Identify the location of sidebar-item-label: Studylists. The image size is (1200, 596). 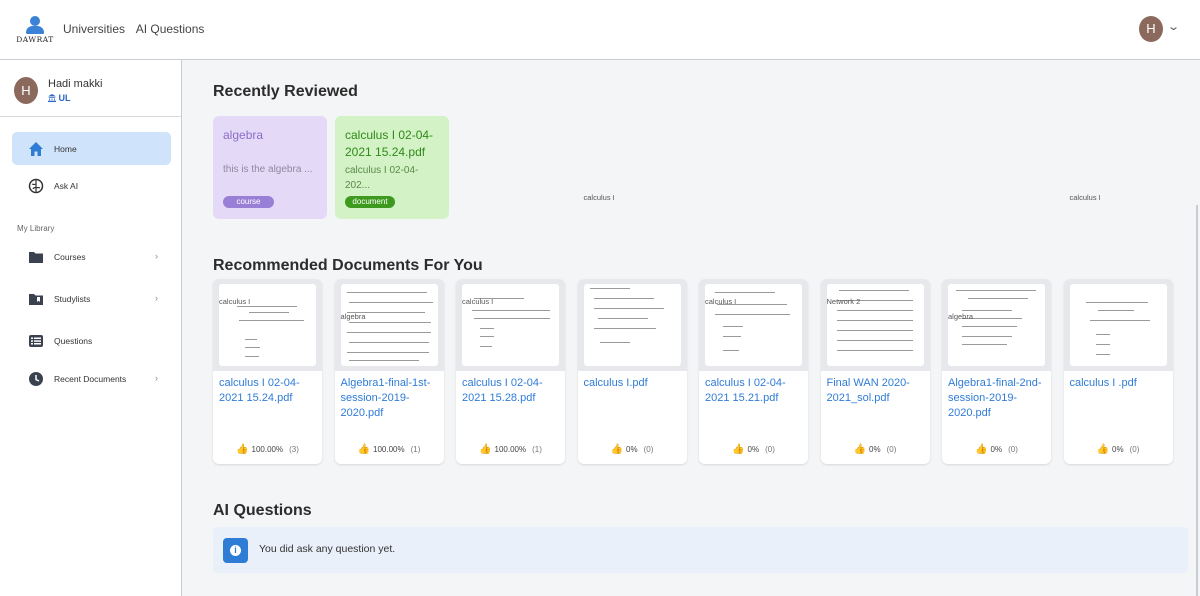
(72, 299).